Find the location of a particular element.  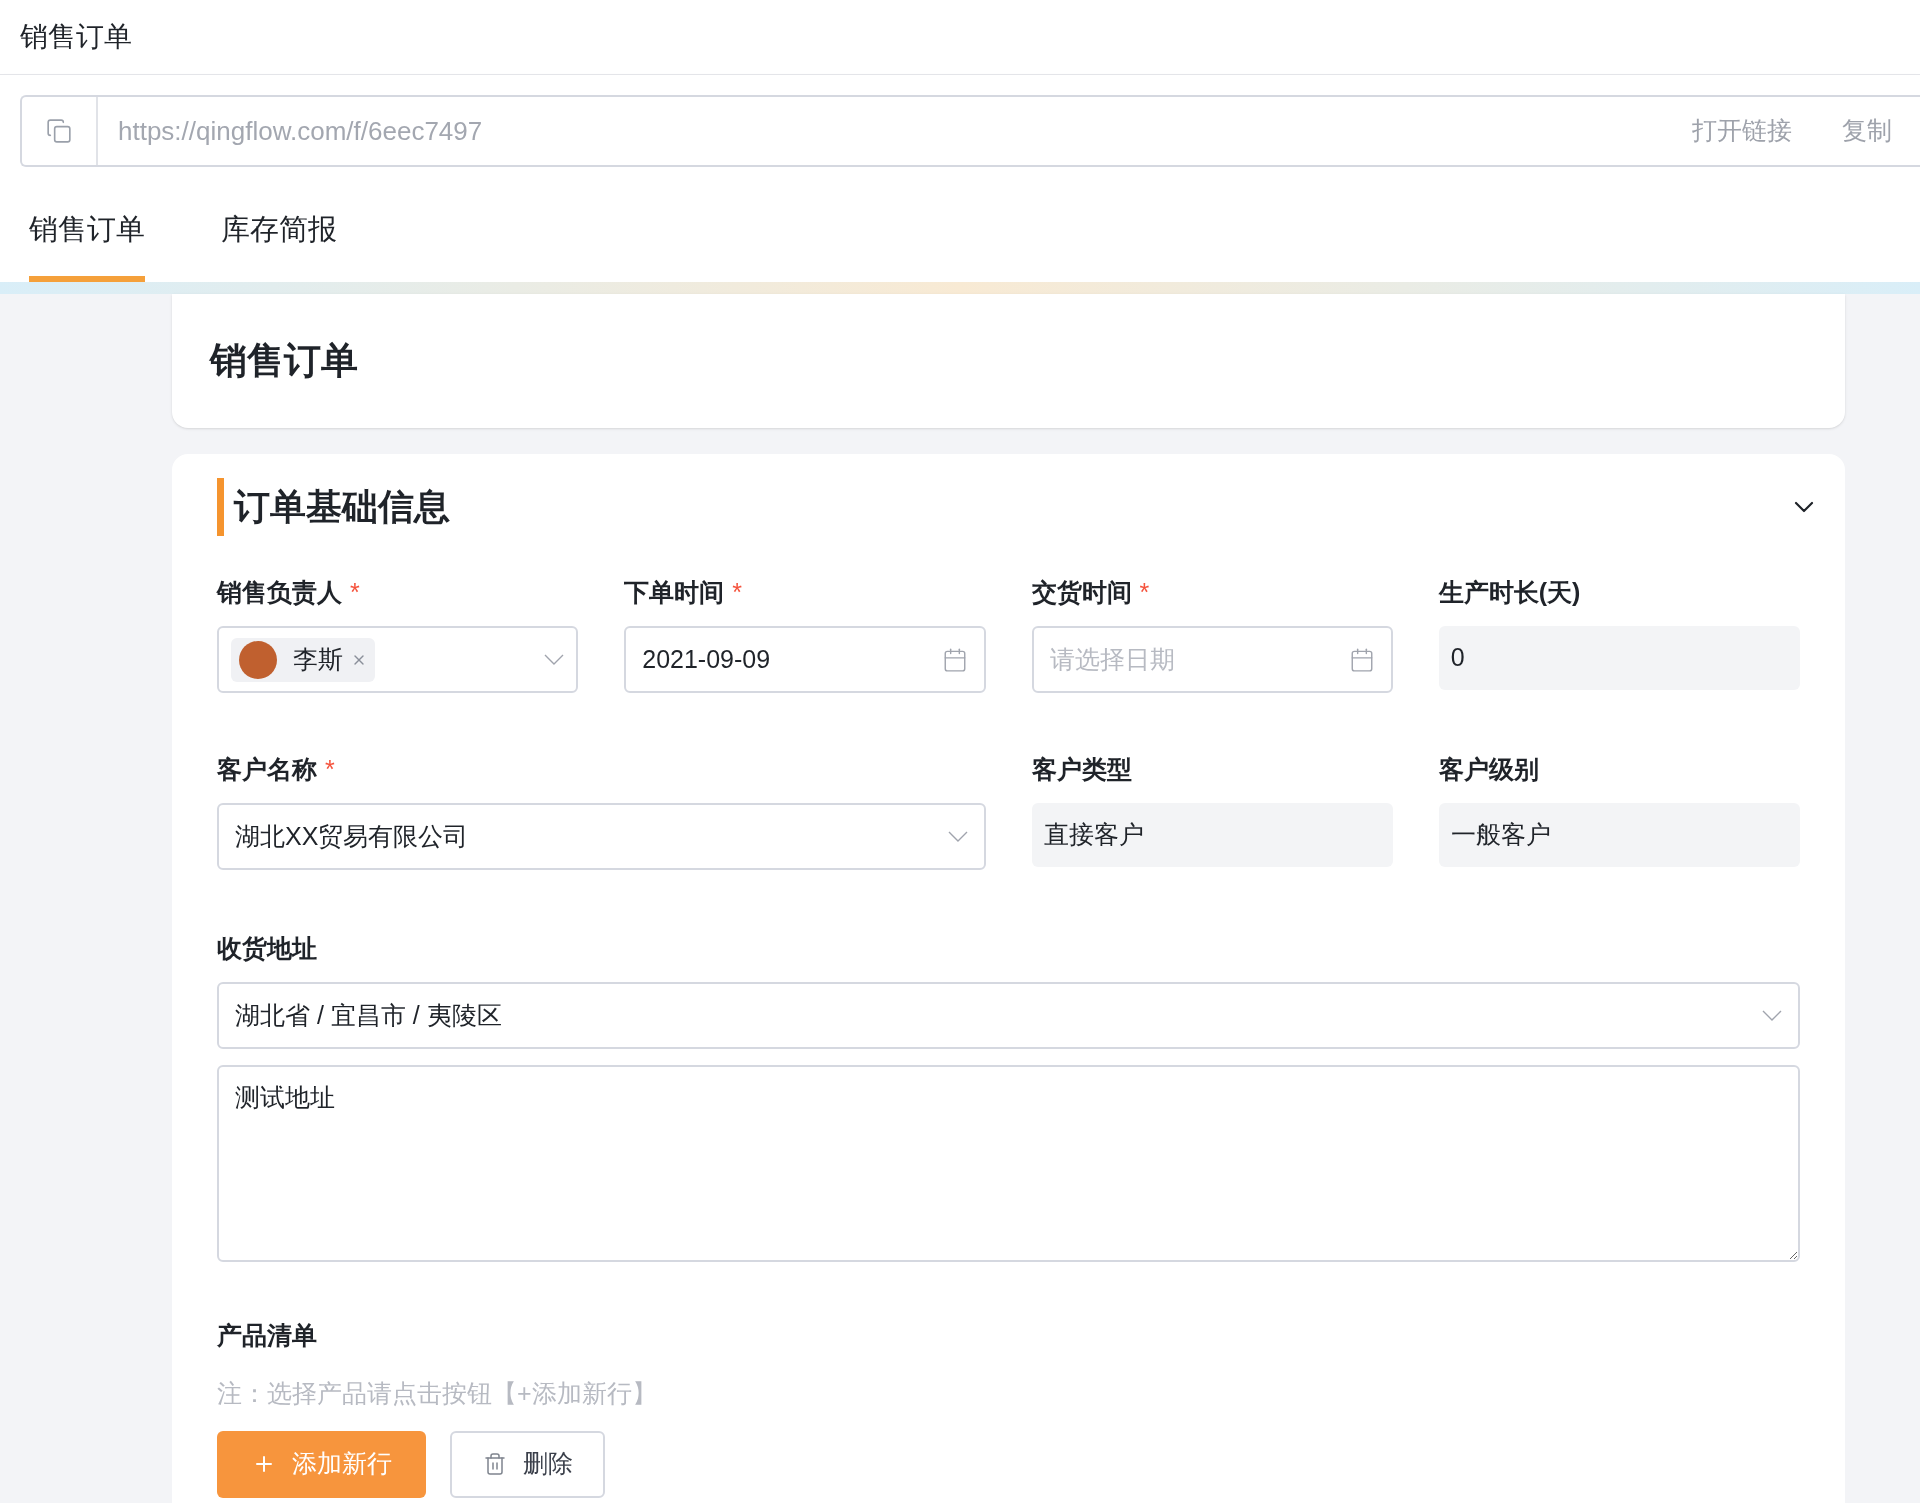

avatar-icon is located at coordinates (258, 659).